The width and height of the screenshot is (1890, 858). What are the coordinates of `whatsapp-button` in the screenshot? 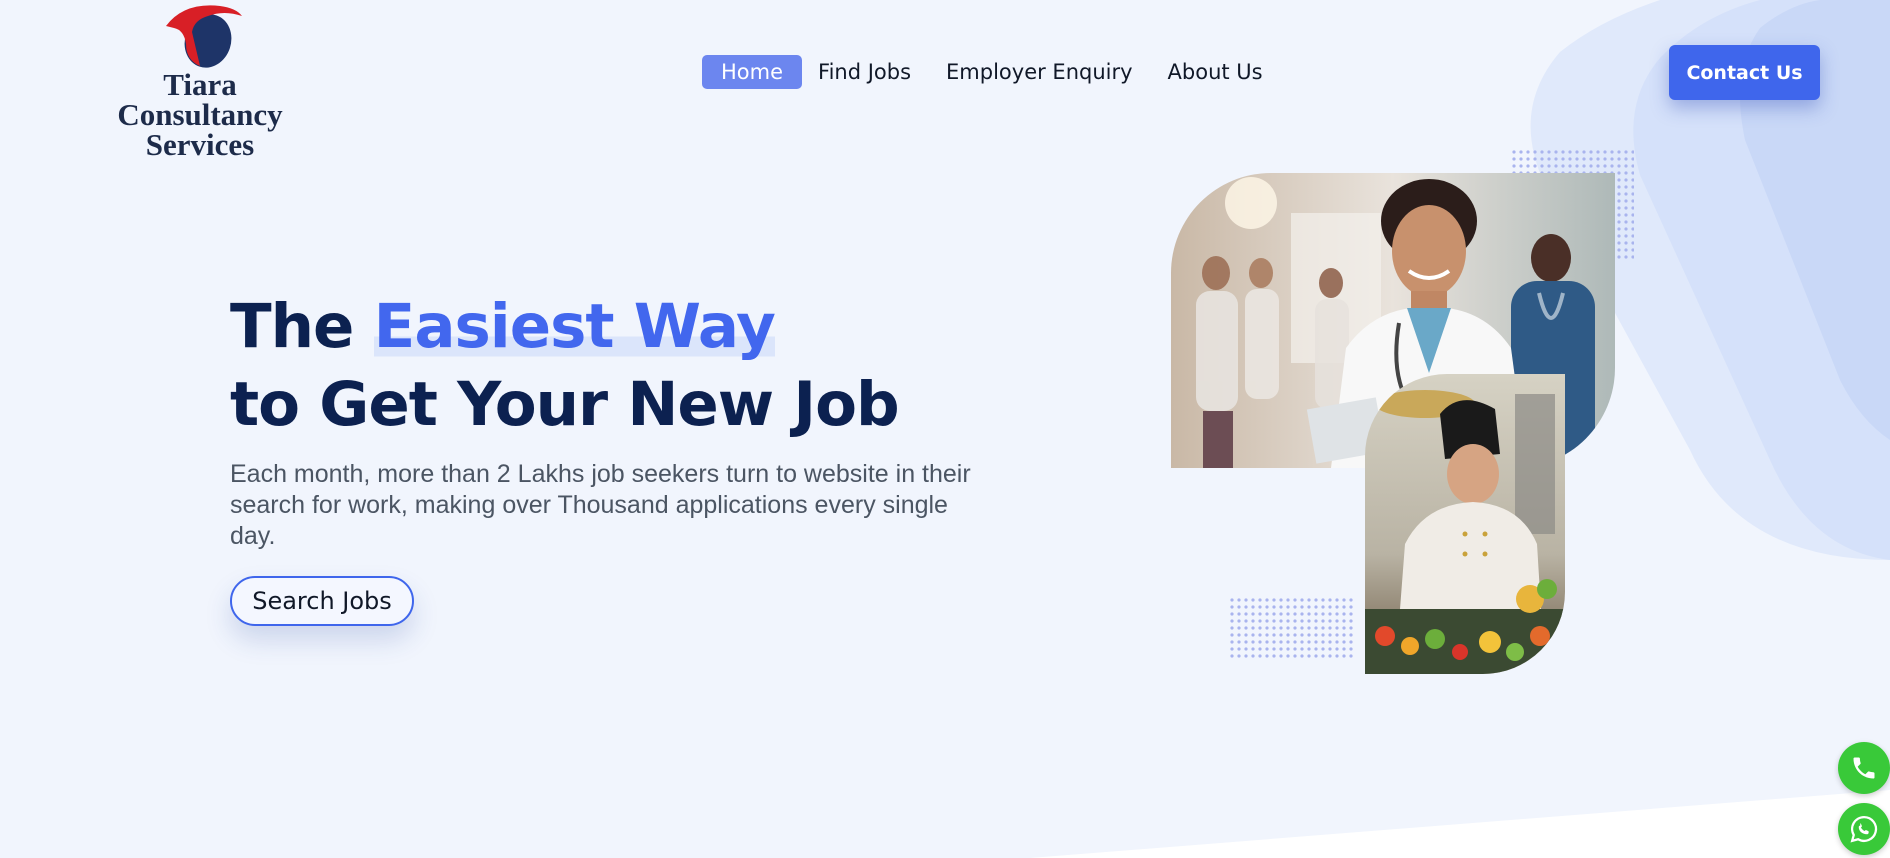 It's located at (1864, 829).